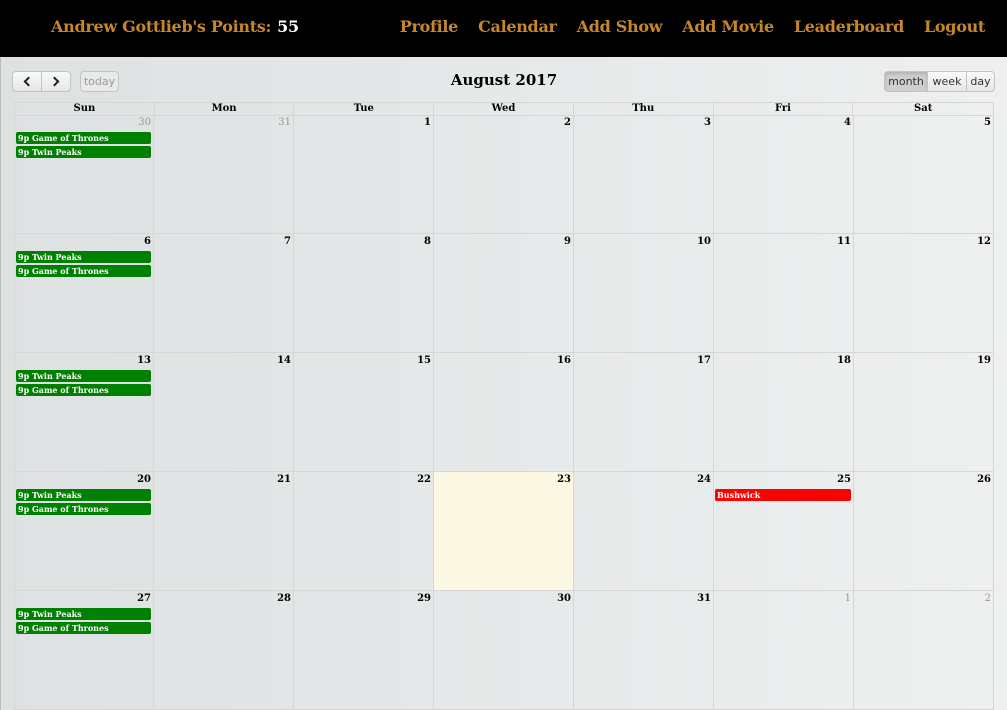 This screenshot has height=710, width=1007. What do you see at coordinates (84, 650) in the screenshot?
I see `day-cell: 27 9p Twin Peaks 9p Game of Thrones` at bounding box center [84, 650].